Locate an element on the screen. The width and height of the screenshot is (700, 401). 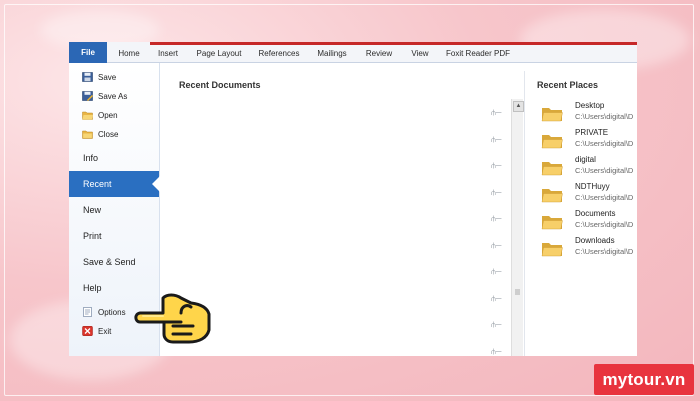
tab-home: Home is located at coordinates (129, 54).